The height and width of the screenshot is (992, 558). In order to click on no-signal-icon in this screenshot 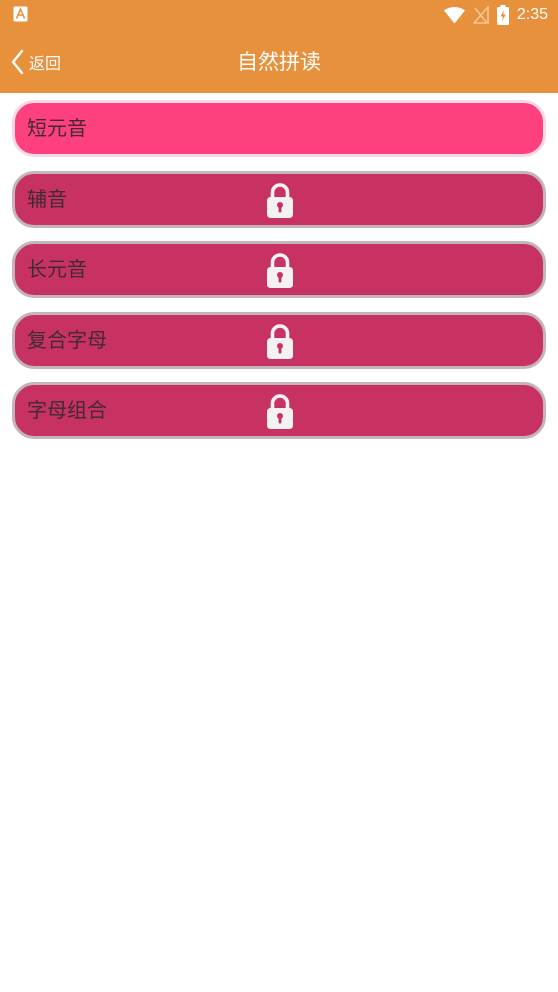, I will do `click(480, 15)`.